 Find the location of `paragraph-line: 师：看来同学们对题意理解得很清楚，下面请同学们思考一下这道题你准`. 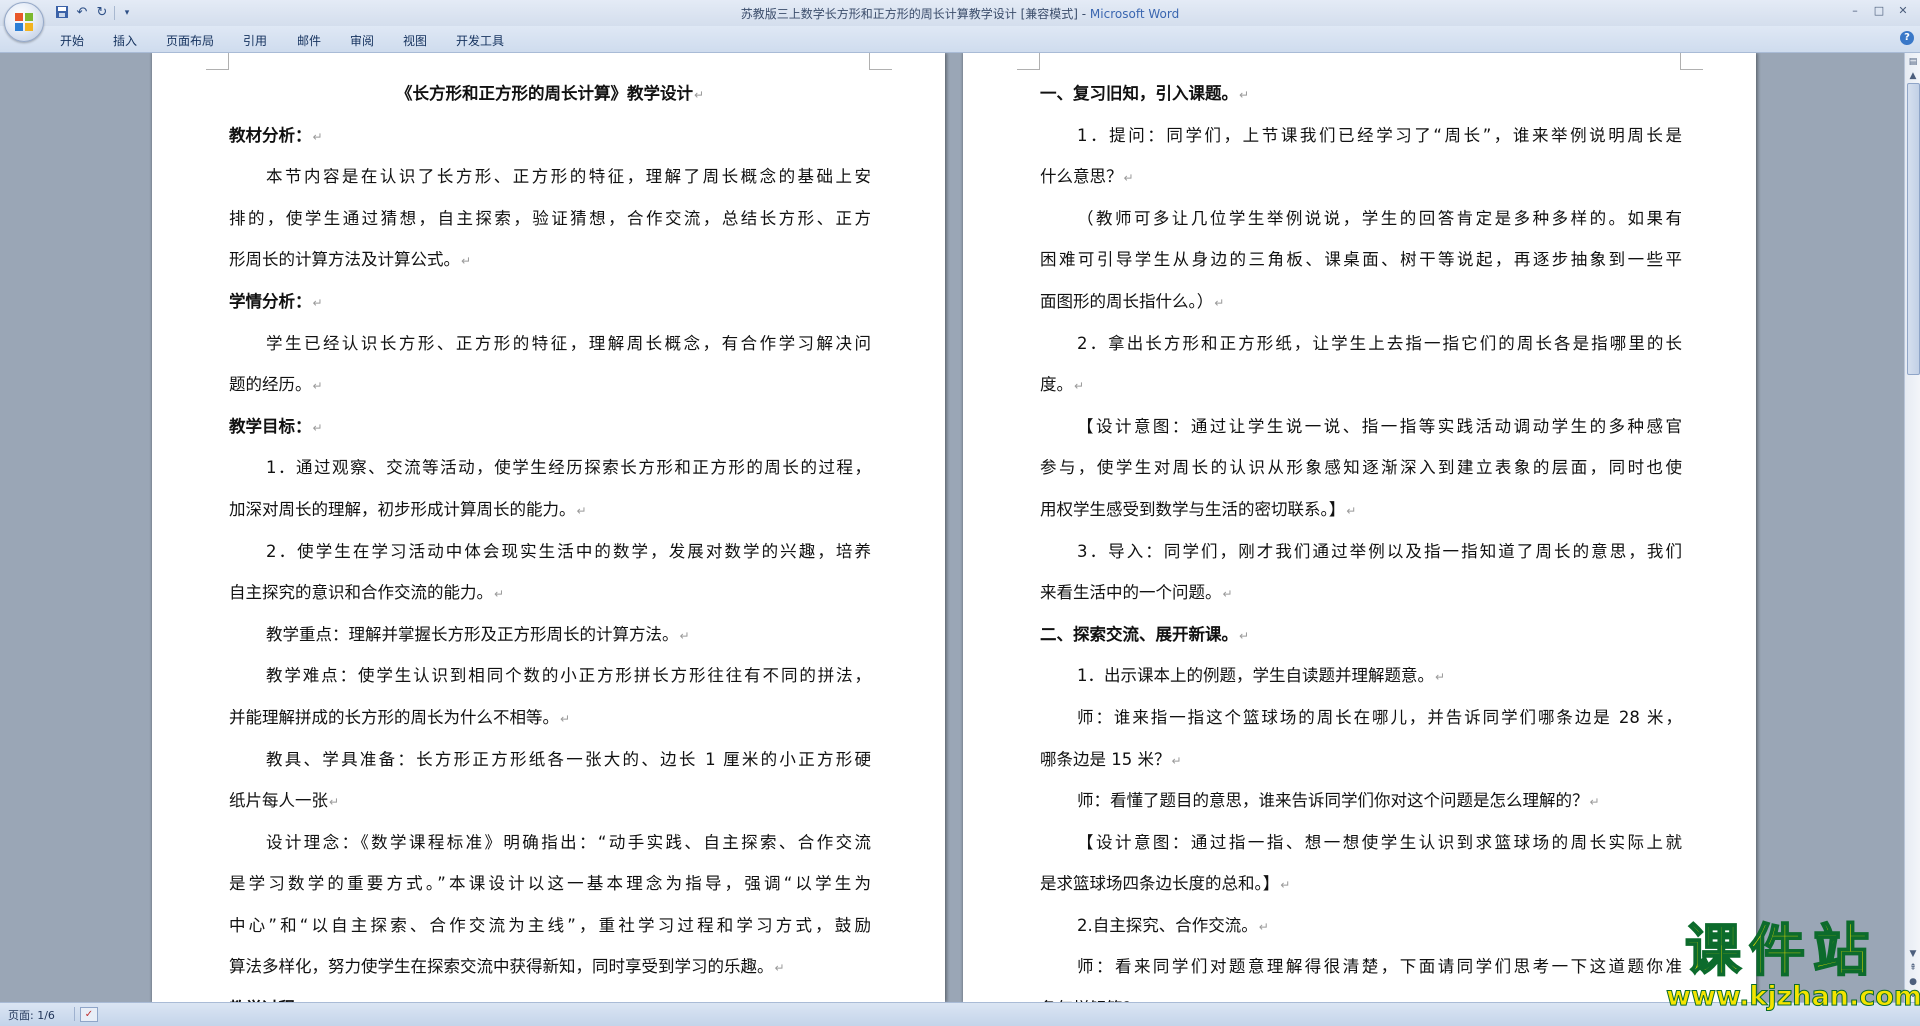

paragraph-line: 师：看来同学们对题意理解得很清楚，下面请同学们思考一下这道题你准 is located at coordinates (1361, 967).